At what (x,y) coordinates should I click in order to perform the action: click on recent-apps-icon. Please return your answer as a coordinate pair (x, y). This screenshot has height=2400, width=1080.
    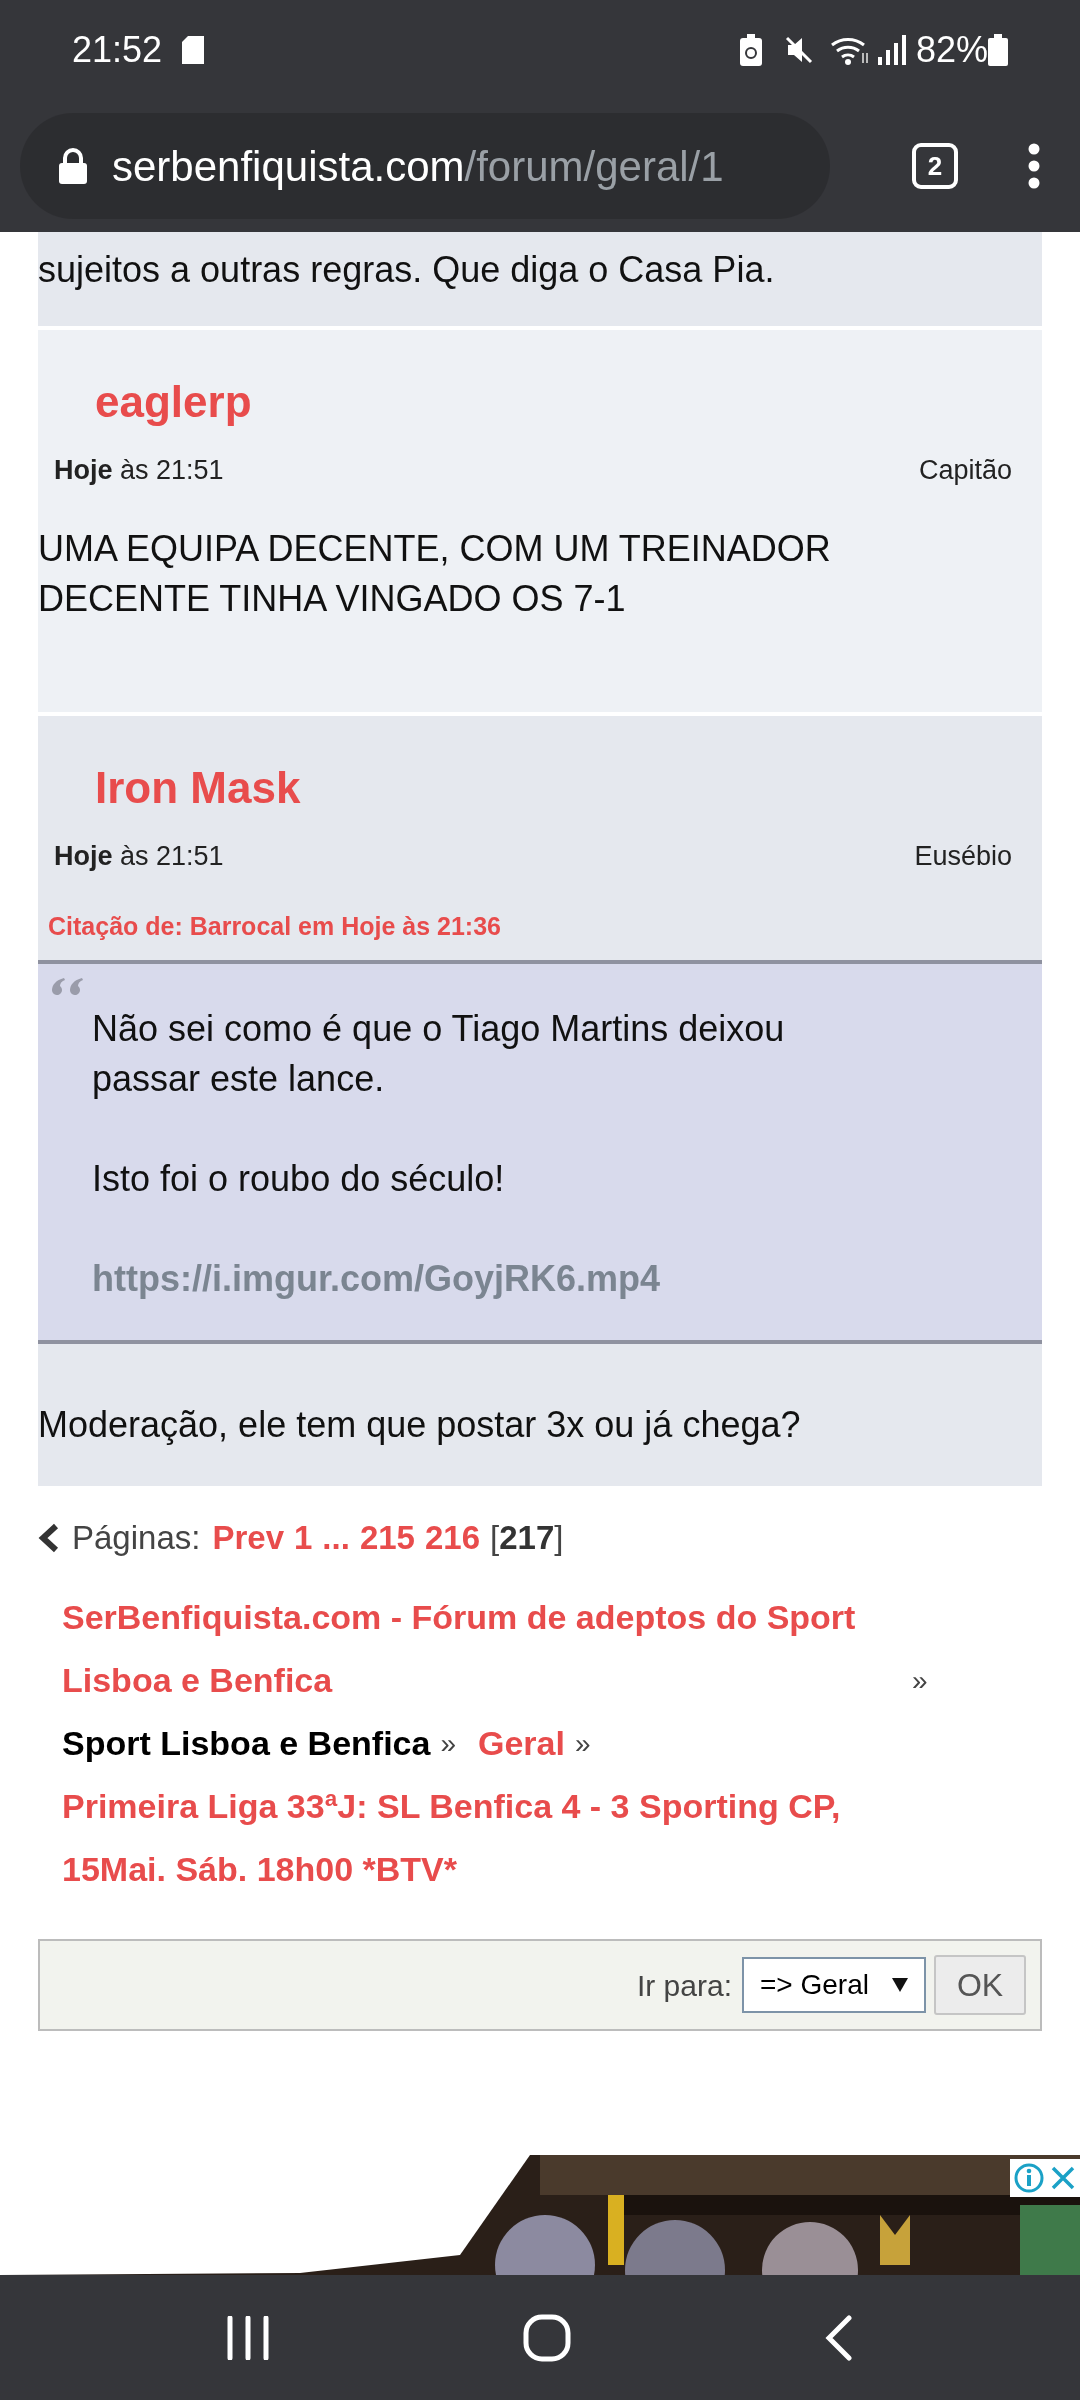
    Looking at the image, I should click on (248, 2337).